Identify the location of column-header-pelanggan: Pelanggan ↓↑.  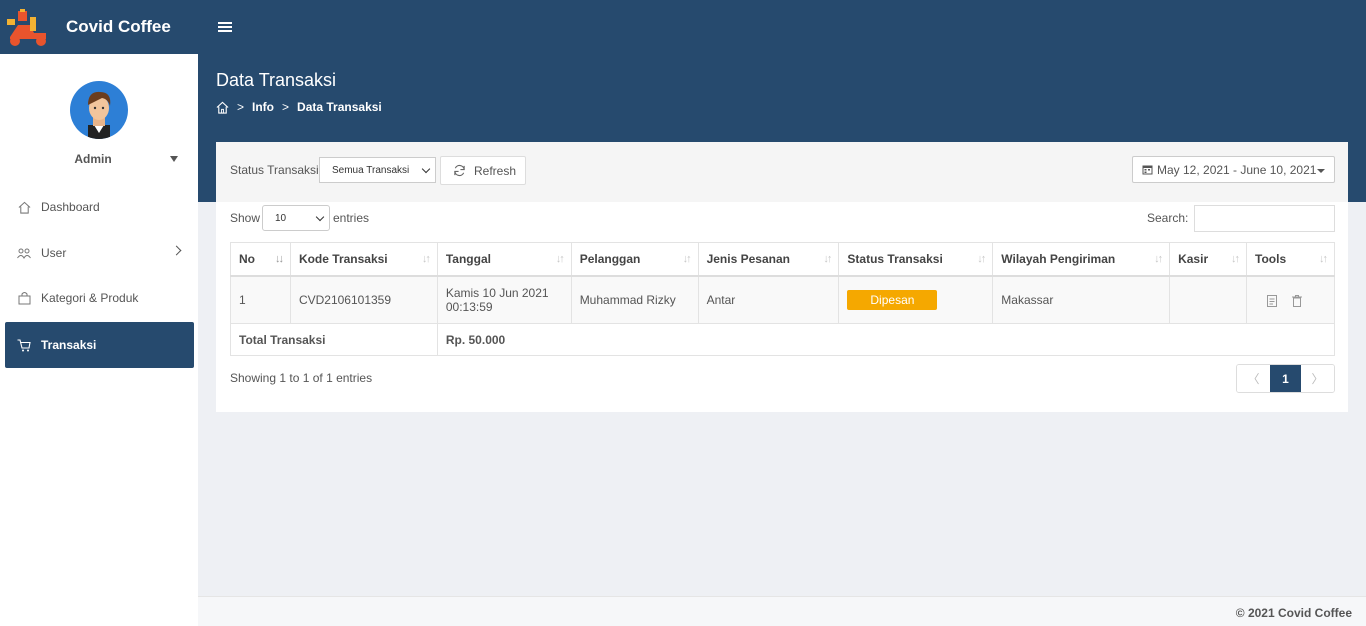
(634, 259).